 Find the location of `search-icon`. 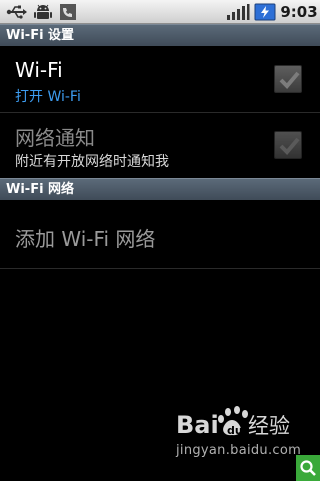

search-icon is located at coordinates (308, 468).